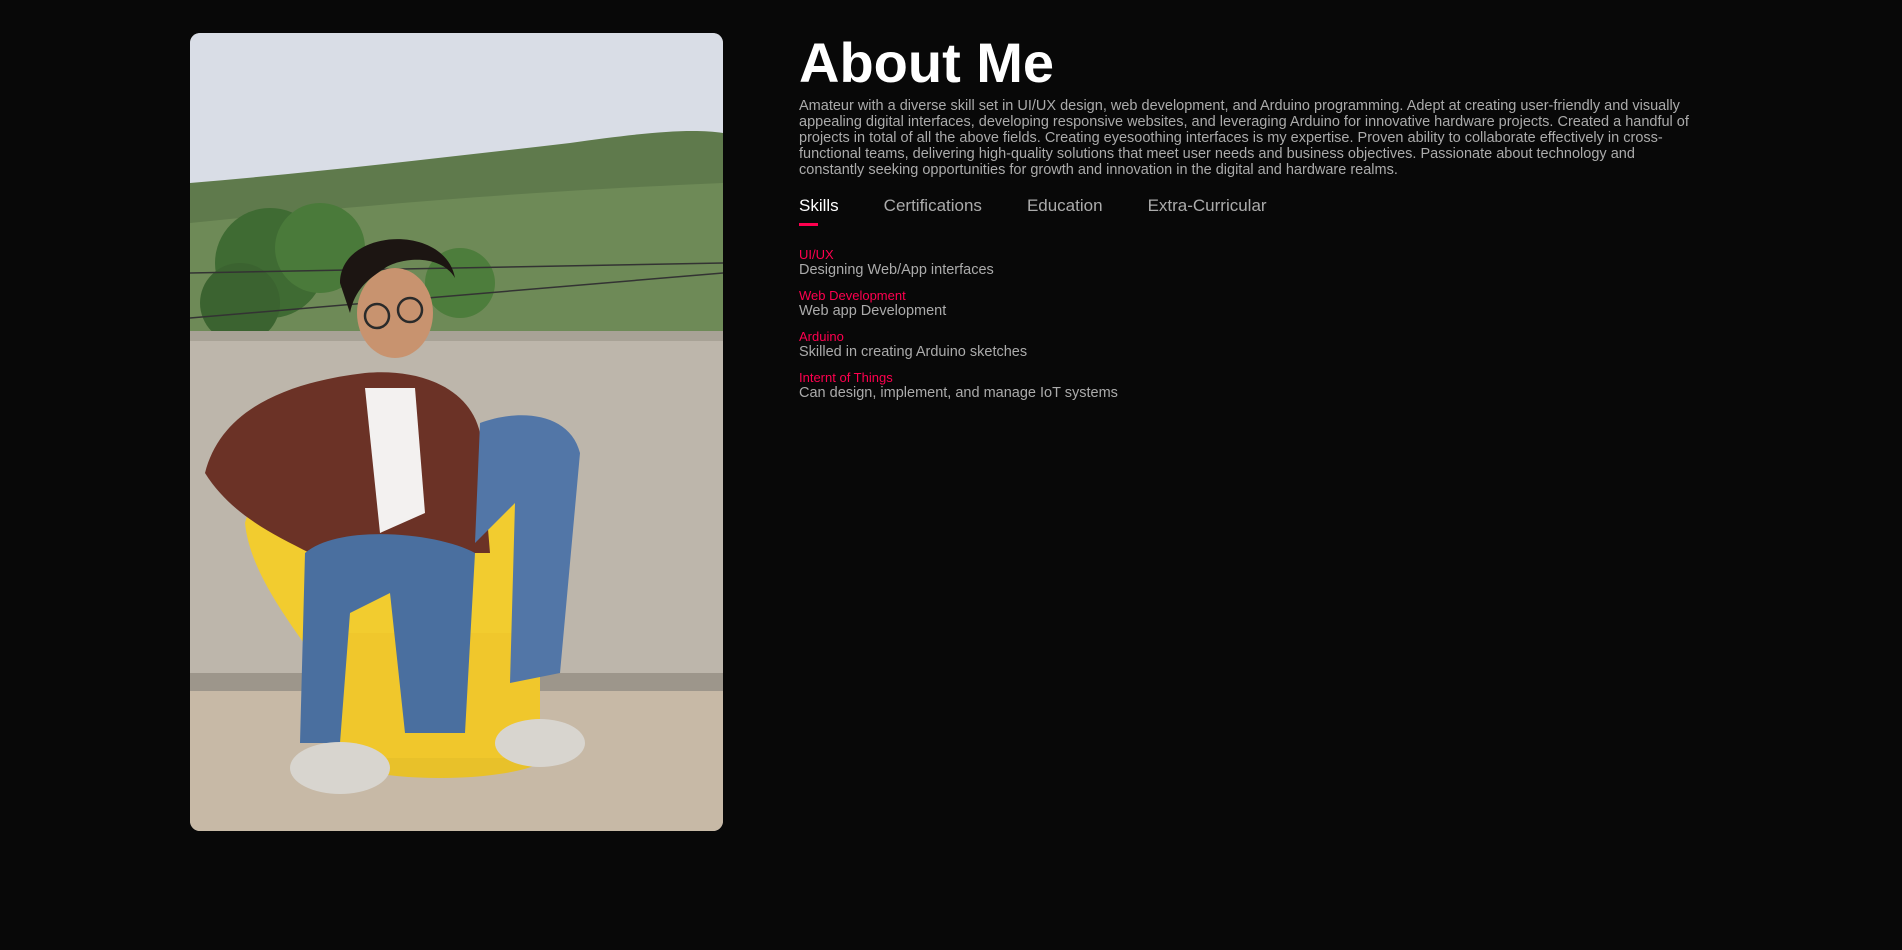 The image size is (1902, 950). What do you see at coordinates (927, 62) in the screenshot?
I see `page-title: About Me` at bounding box center [927, 62].